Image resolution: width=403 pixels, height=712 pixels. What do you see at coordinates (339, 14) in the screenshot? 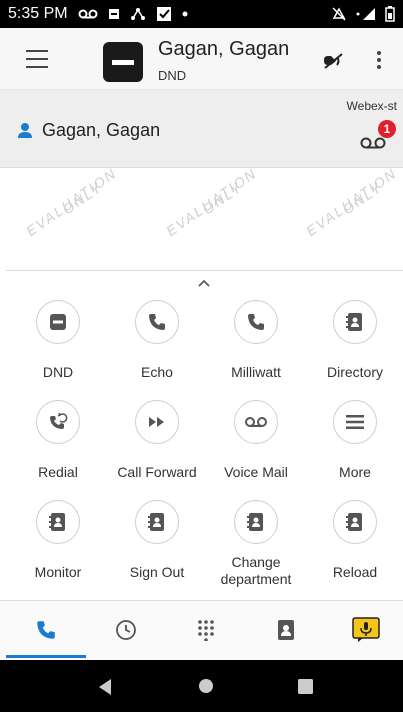
I see `mute-status-icon` at bounding box center [339, 14].